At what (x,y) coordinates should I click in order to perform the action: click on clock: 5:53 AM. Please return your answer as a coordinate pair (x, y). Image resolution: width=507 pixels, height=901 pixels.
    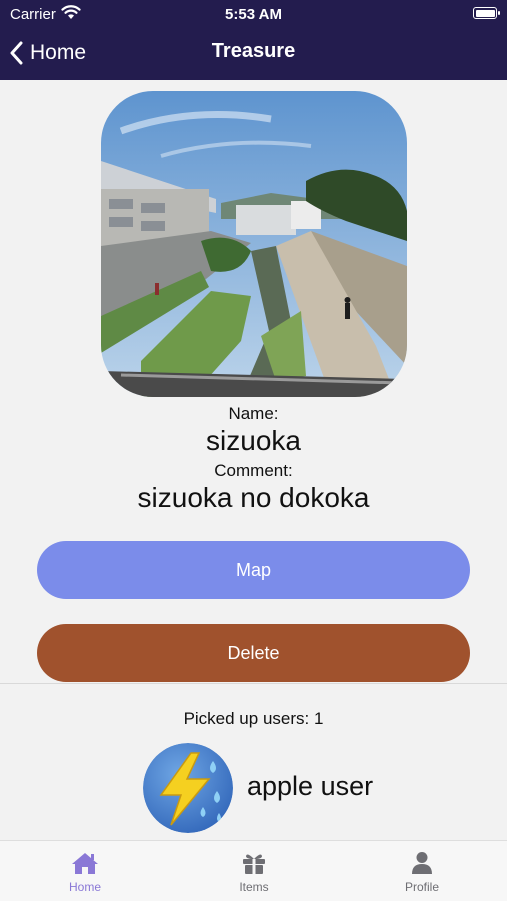
    Looking at the image, I should click on (253, 14).